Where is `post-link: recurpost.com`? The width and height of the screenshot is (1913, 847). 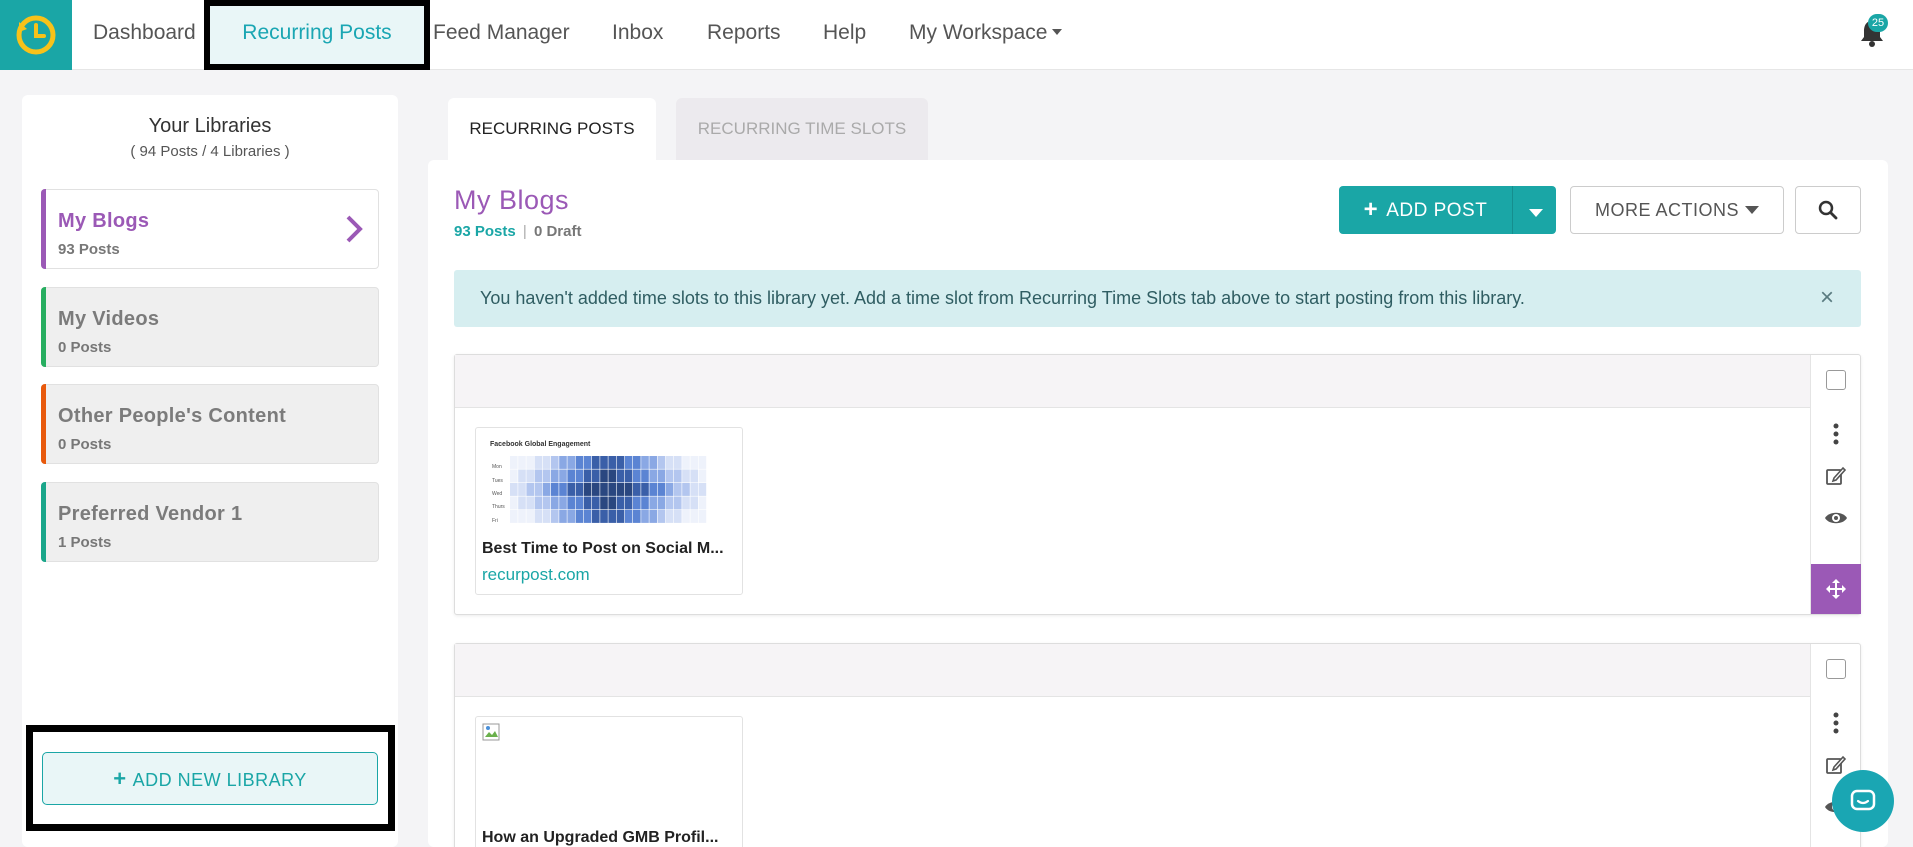
post-link: recurpost.com is located at coordinates (536, 575).